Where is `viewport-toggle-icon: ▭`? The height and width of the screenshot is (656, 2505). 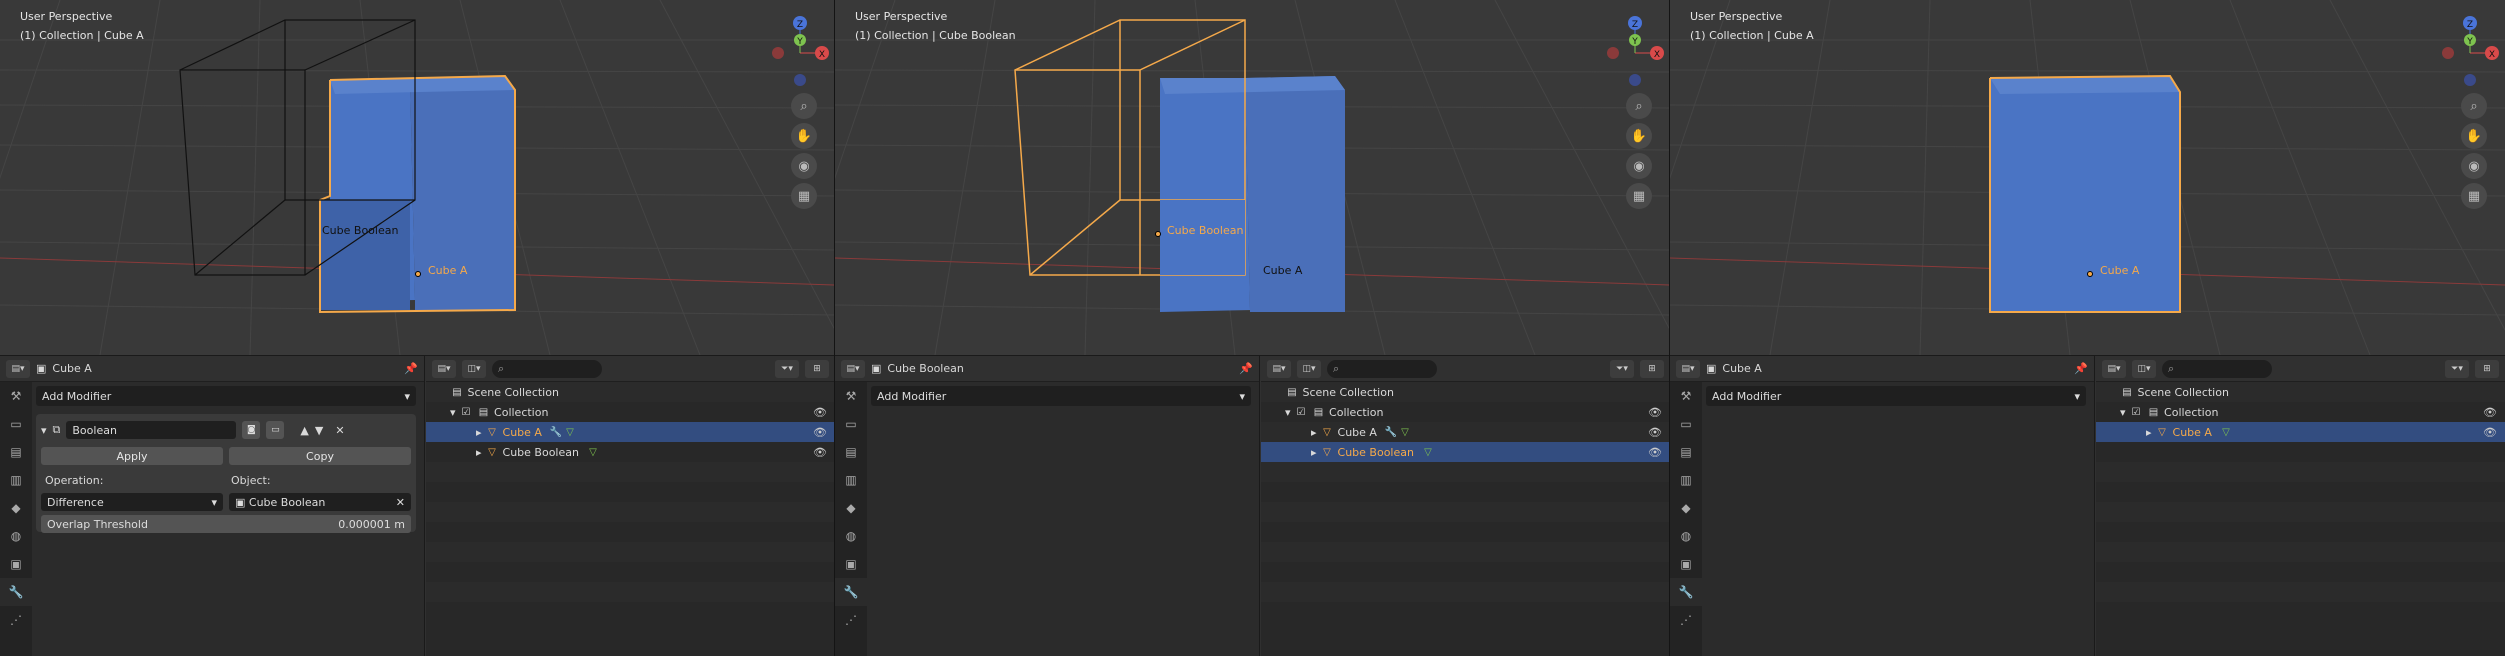 viewport-toggle-icon: ▭ is located at coordinates (275, 430).